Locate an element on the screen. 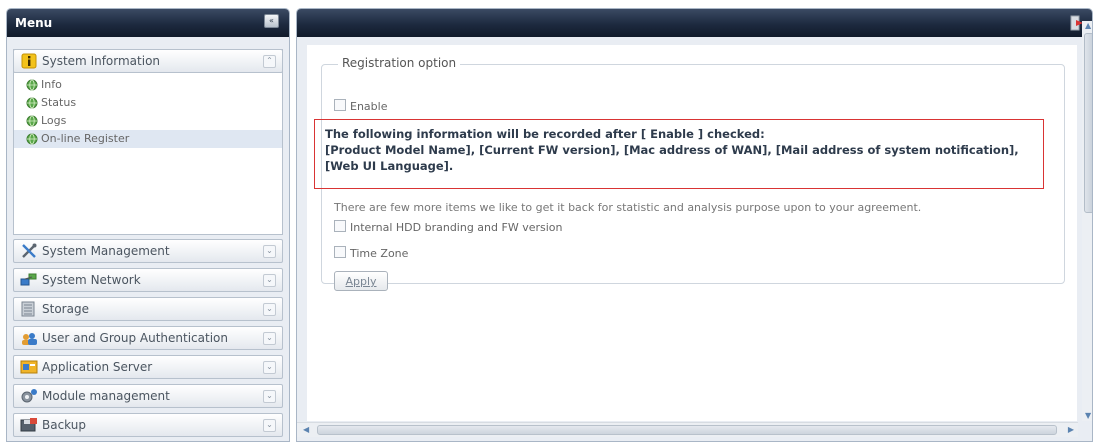 This screenshot has width=1096, height=445. menu-group-user-group-authentication: User and Group Authentication ⌄ is located at coordinates (148, 338).